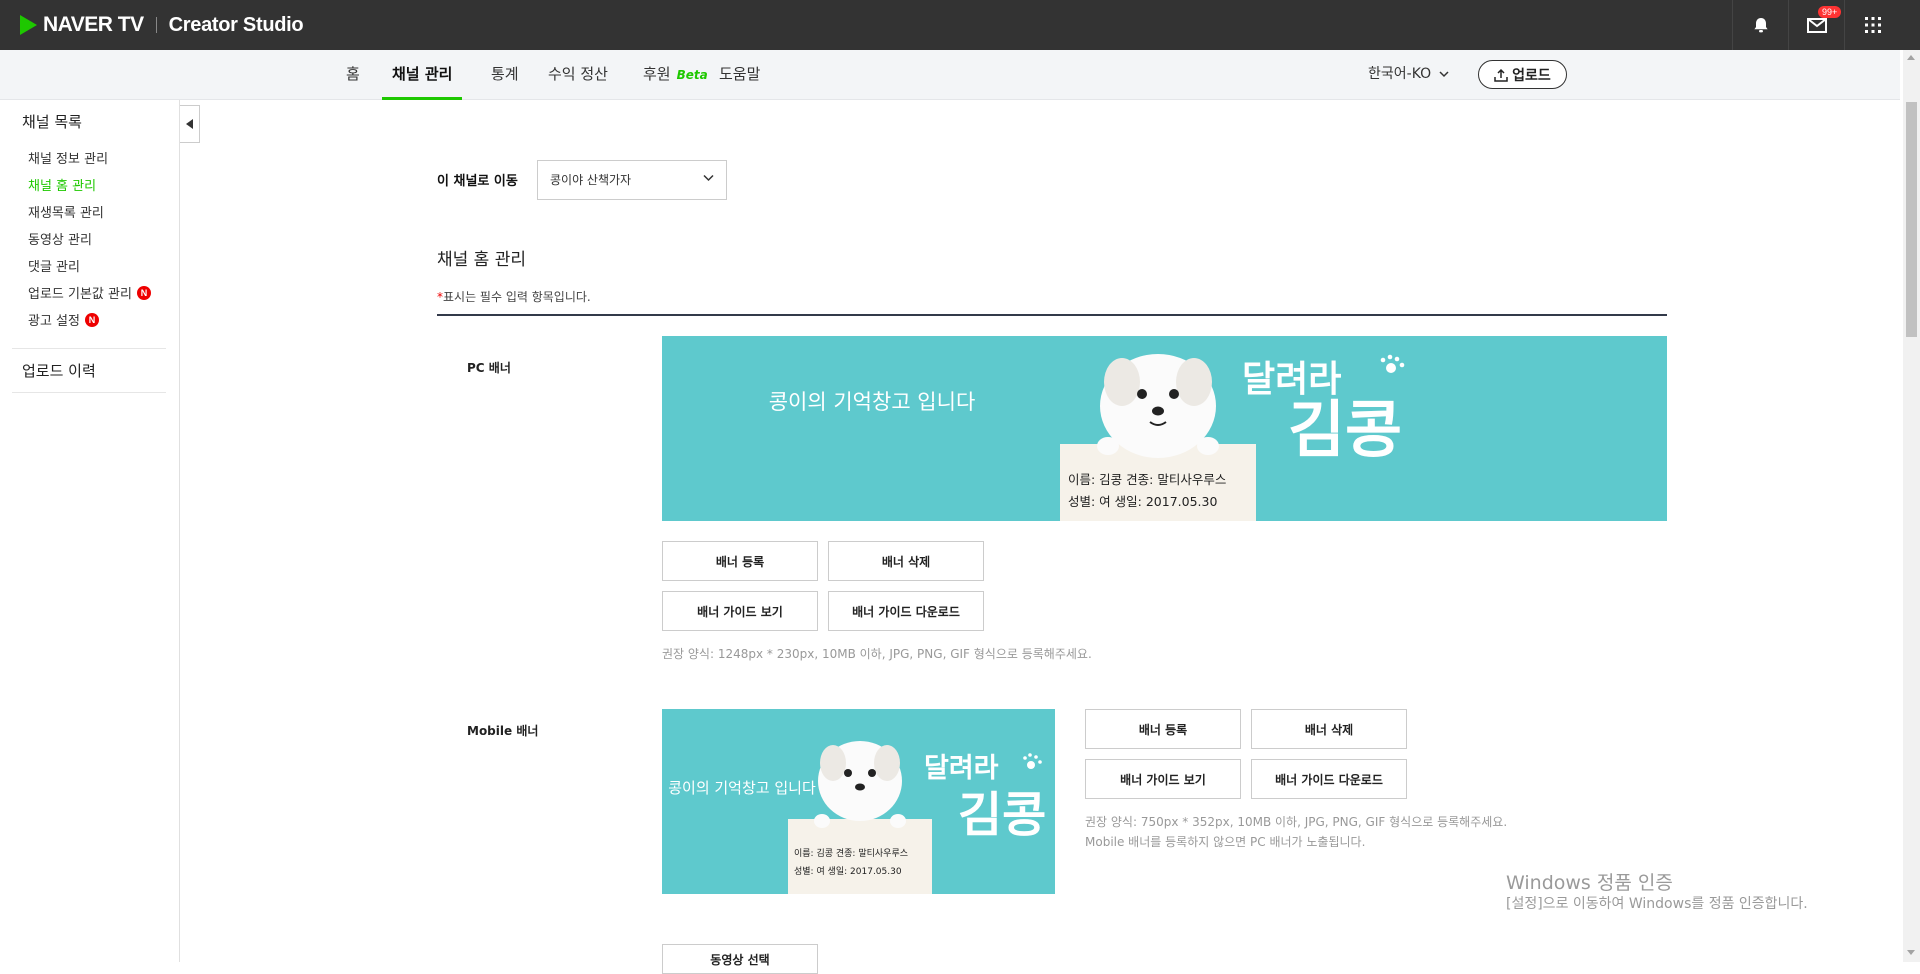 This screenshot has height=974, width=1920. What do you see at coordinates (961, 768) in the screenshot?
I see `banner-title-small: 달려라` at bounding box center [961, 768].